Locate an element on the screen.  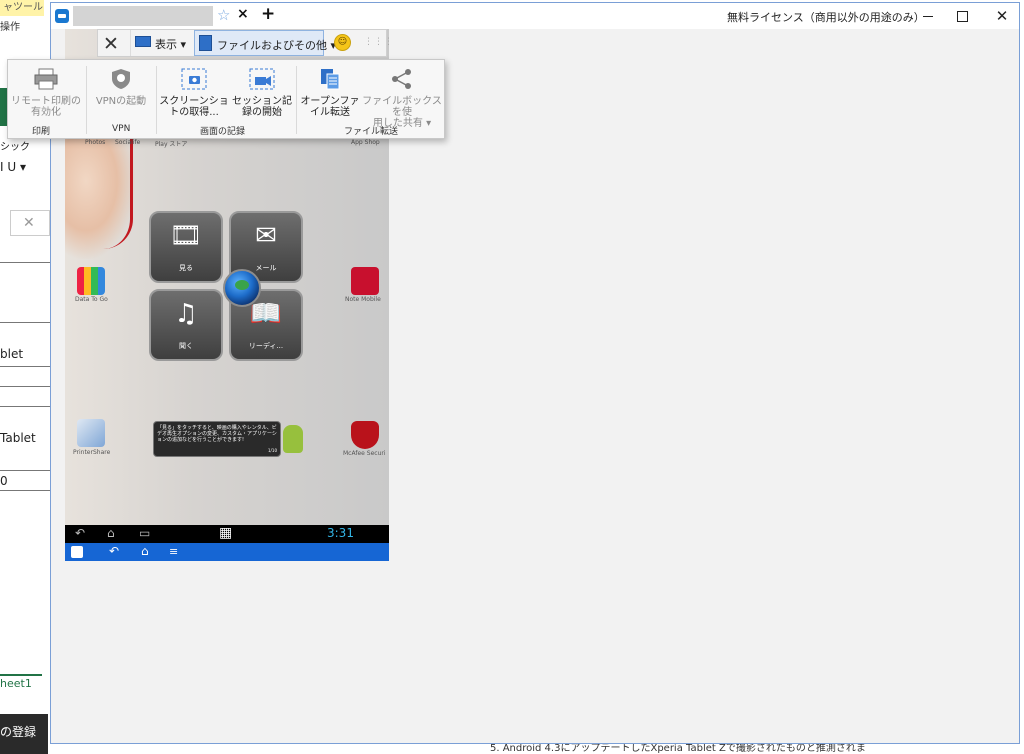
files-and-extras-menu-button: ファイルおよびその他 ▾ is located at coordinates (265, 43).